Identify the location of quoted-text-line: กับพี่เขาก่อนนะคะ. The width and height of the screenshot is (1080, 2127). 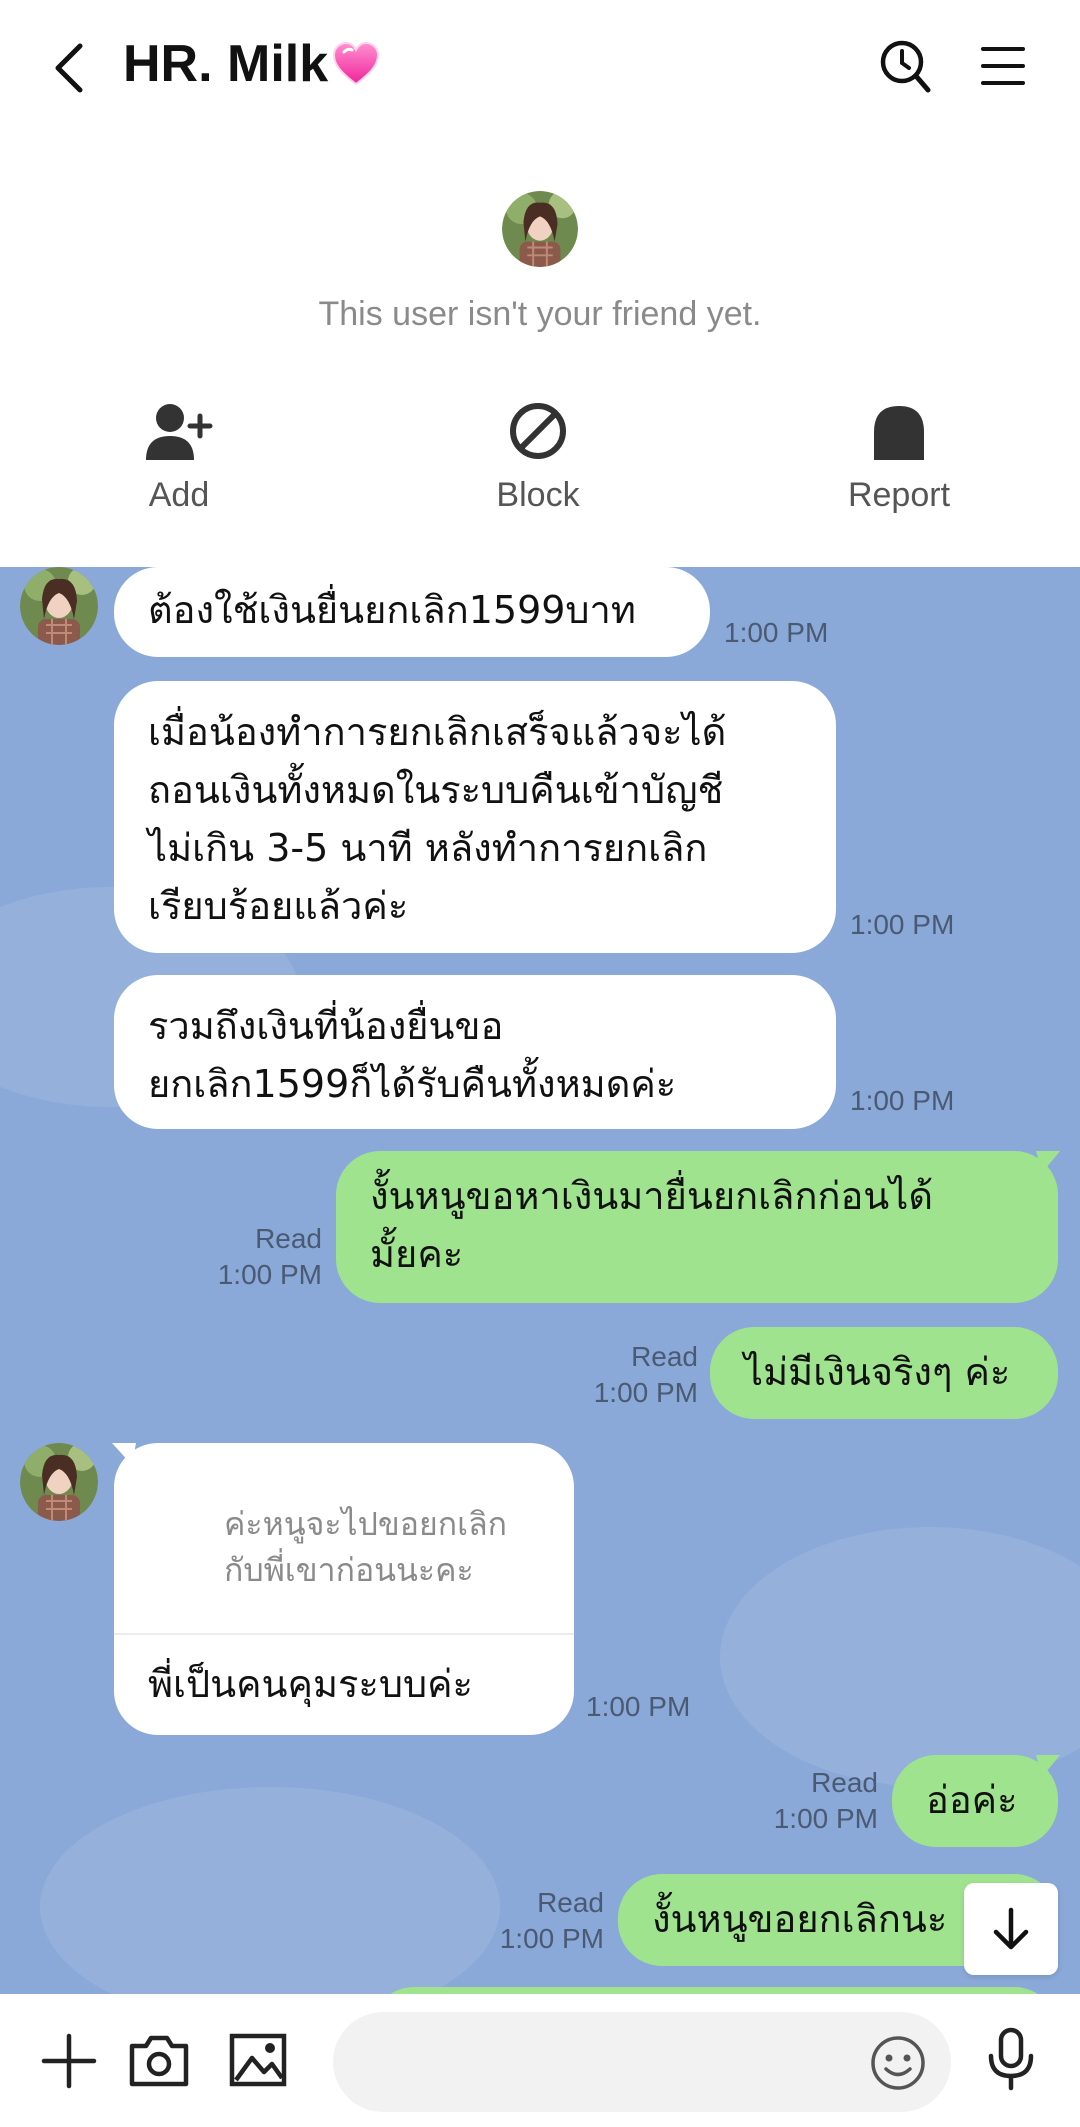
(349, 1570).